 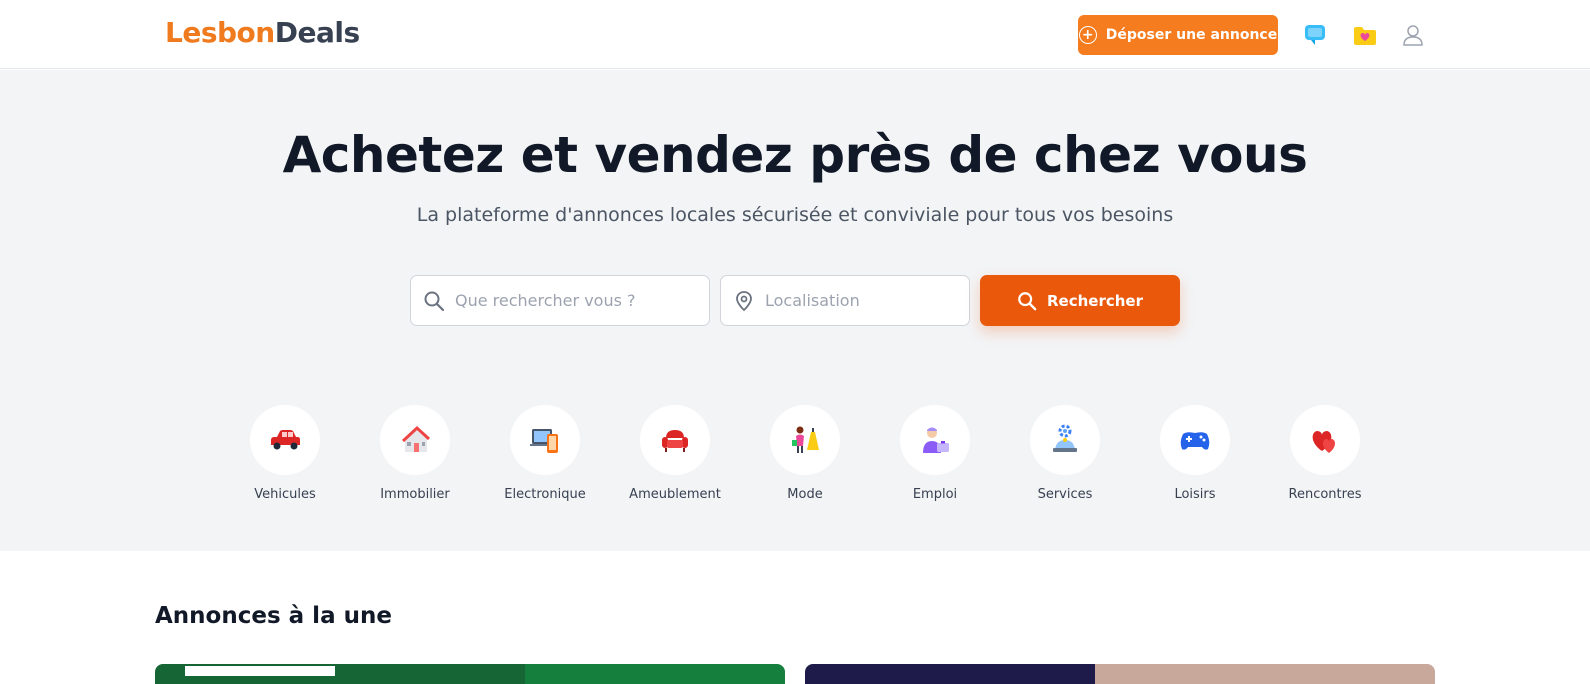 I want to click on category-label: Ameublement, so click(x=675, y=494).